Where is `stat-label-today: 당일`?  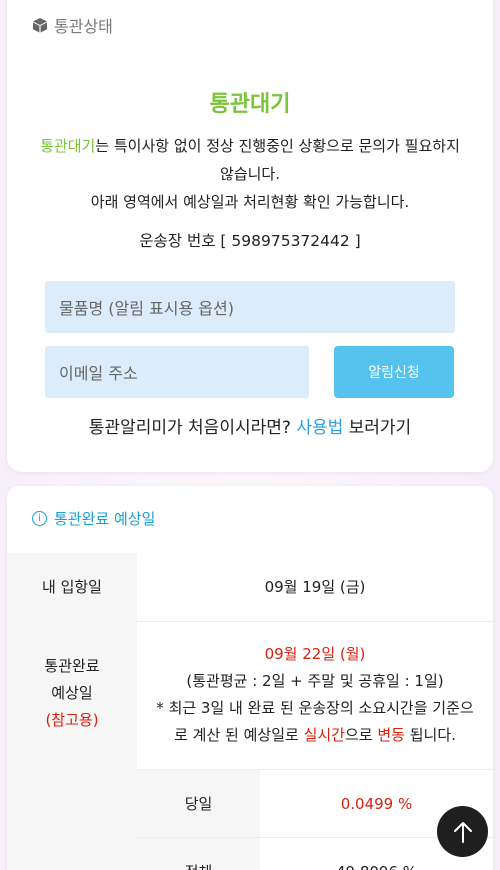
stat-label-today: 당일 is located at coordinates (198, 803).